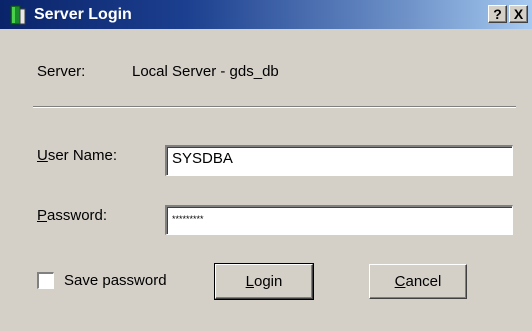 The width and height of the screenshot is (532, 331). I want to click on password-input: *********, so click(339, 220).